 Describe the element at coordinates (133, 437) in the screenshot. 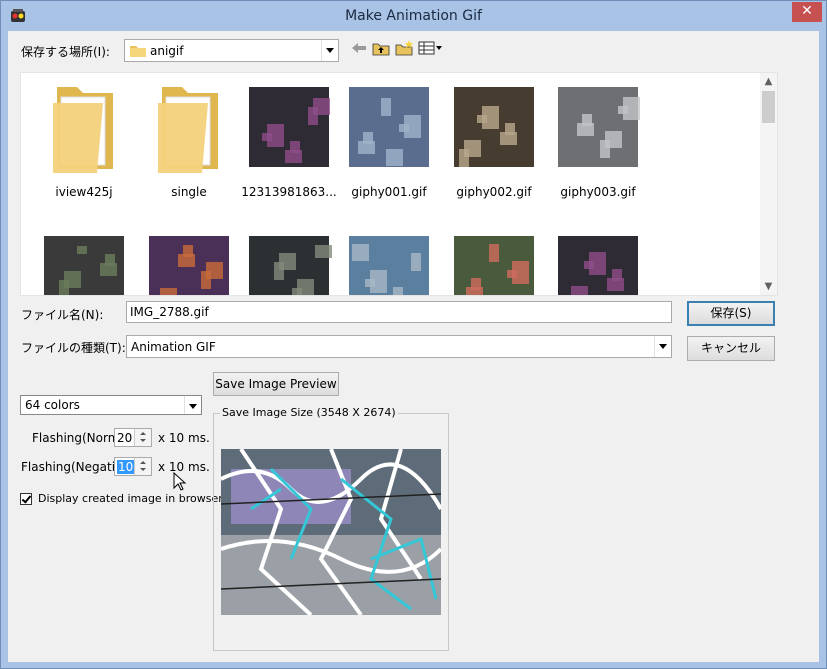

I see `flash-normal-spinner: 20` at that location.